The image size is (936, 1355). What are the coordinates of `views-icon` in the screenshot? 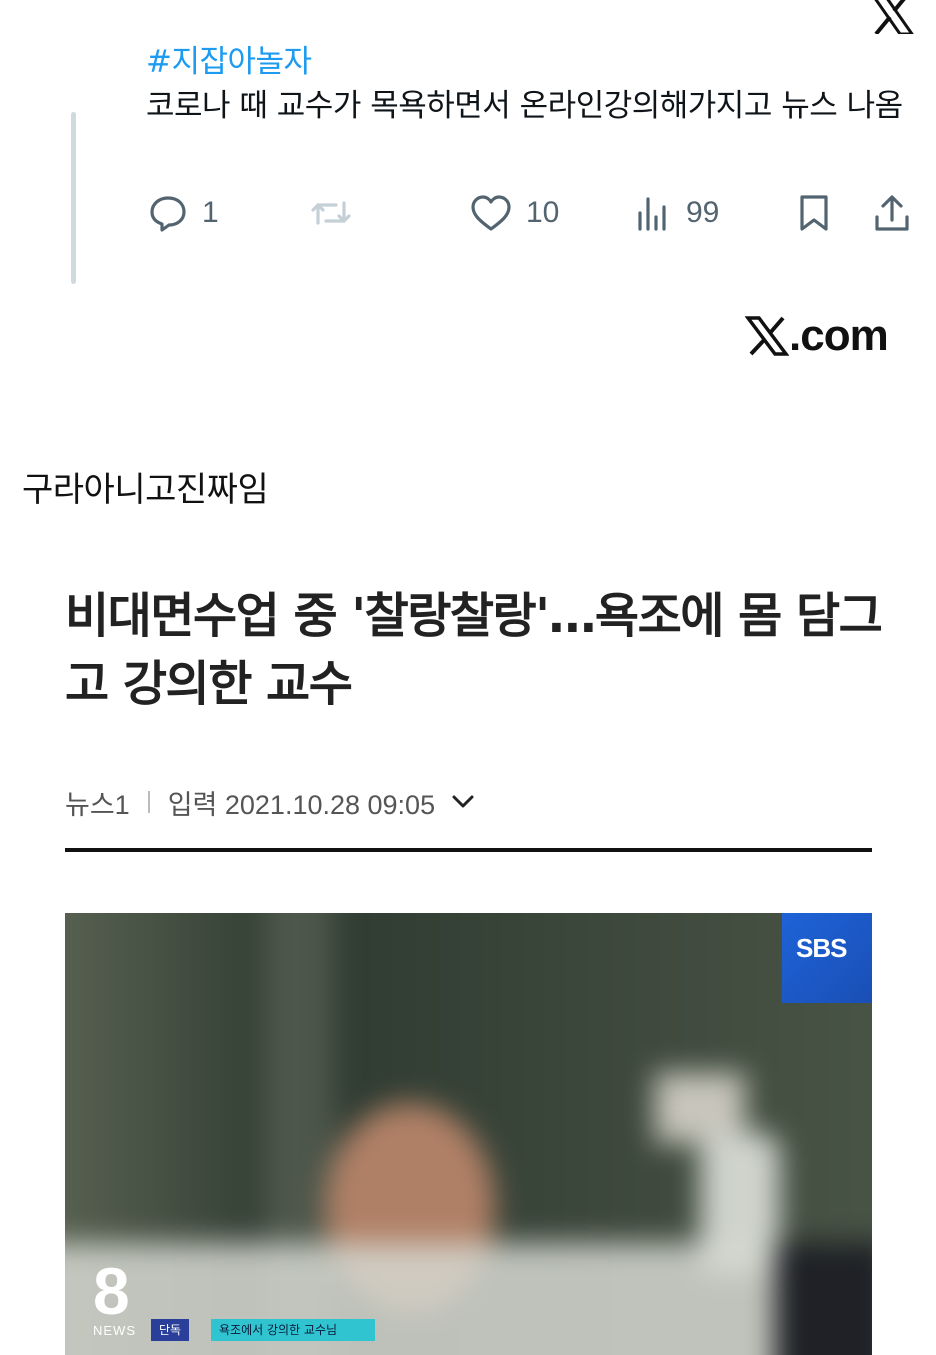 It's located at (652, 214).